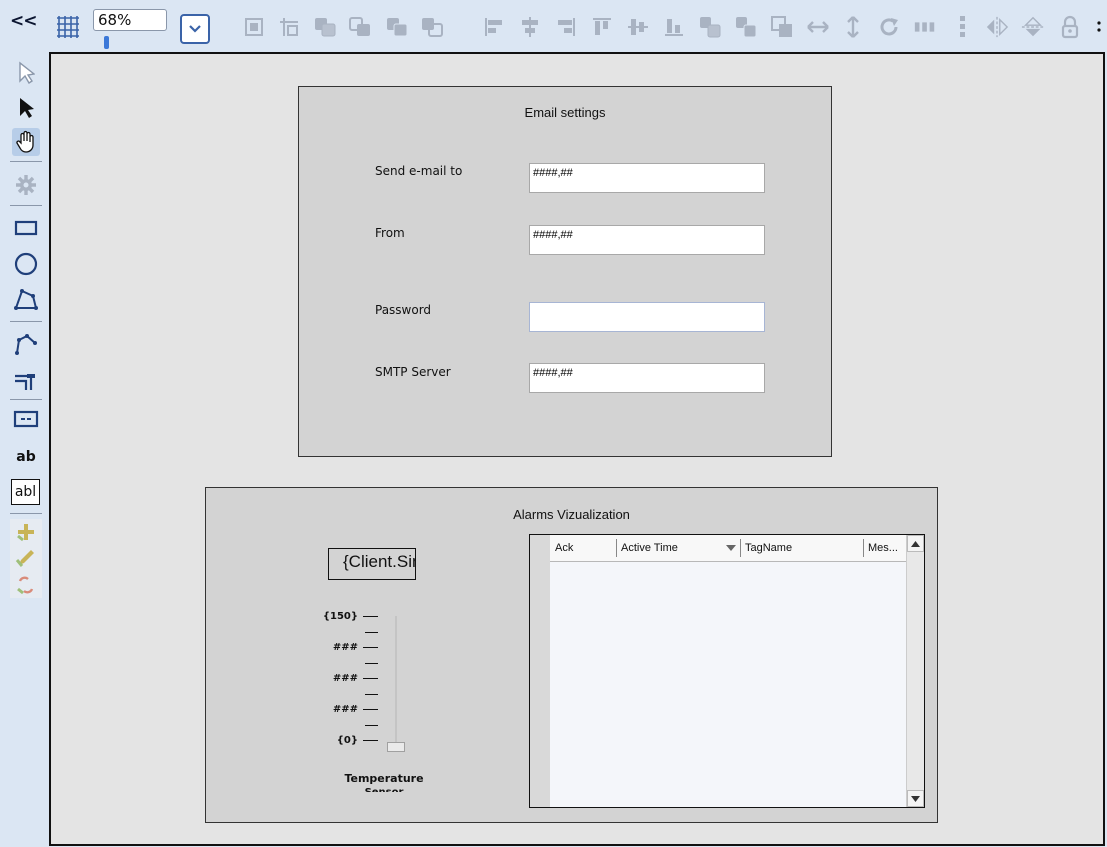 Image resolution: width=1107 pixels, height=847 pixels. Describe the element at coordinates (731, 548) in the screenshot. I see `sort-descending-icon` at that location.